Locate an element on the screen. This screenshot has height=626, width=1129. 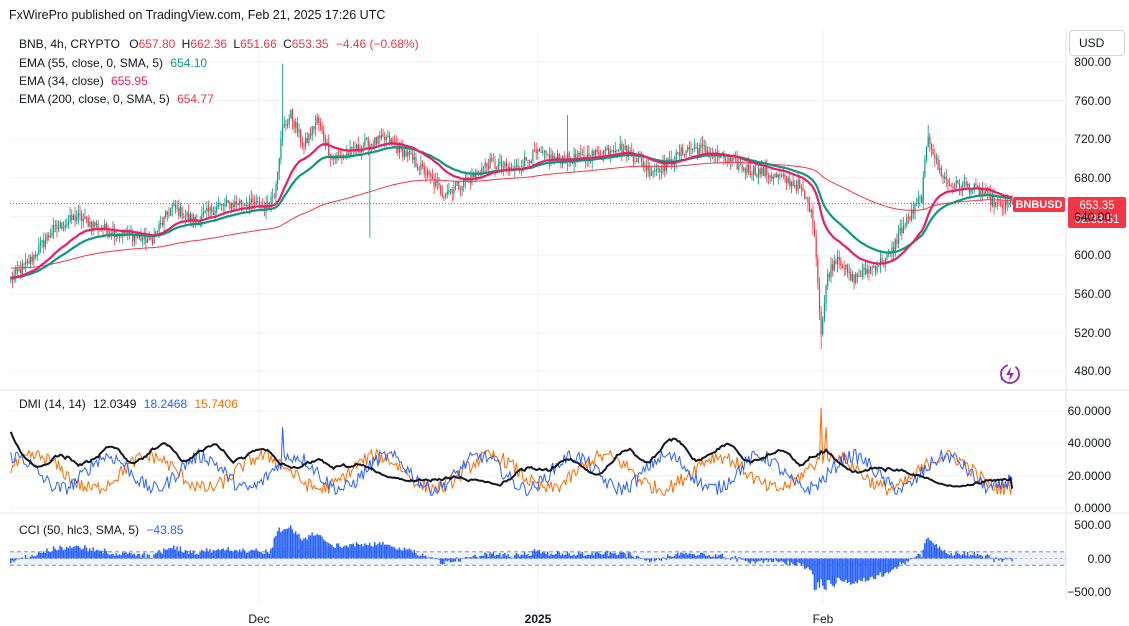
dmi-plus-value: 18.2468 is located at coordinates (165, 404).